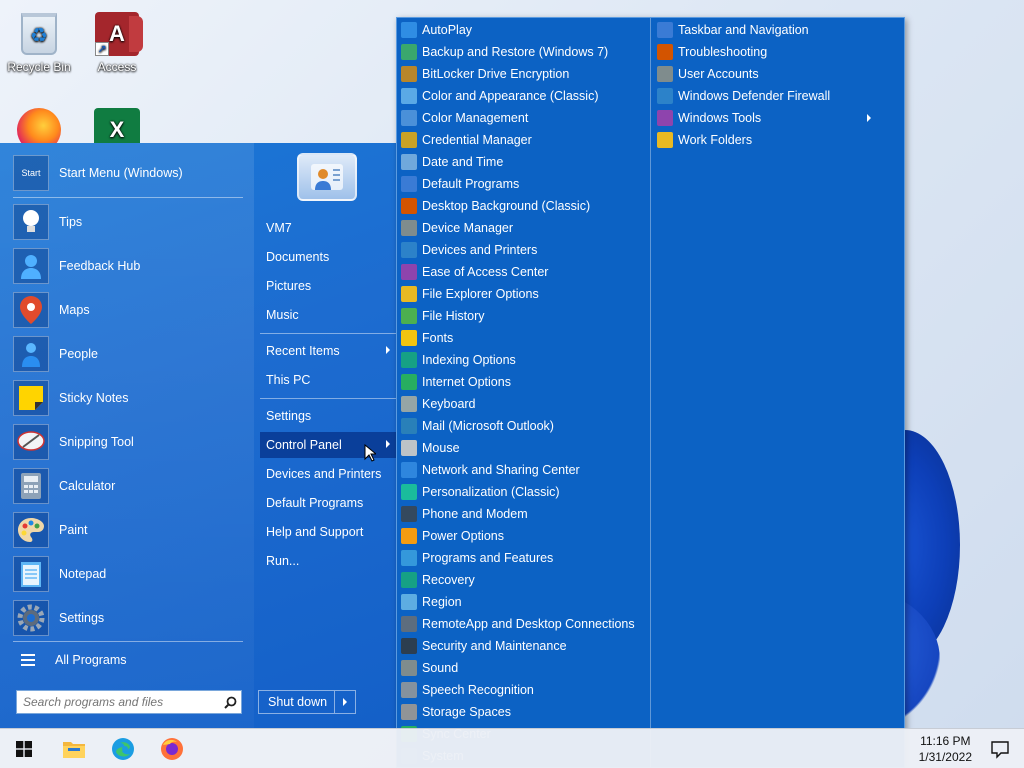 The image size is (1024, 768). Describe the element at coordinates (484, 646) in the screenshot. I see `cp-item-security-and-maintenance: Security and Maintenance` at that location.